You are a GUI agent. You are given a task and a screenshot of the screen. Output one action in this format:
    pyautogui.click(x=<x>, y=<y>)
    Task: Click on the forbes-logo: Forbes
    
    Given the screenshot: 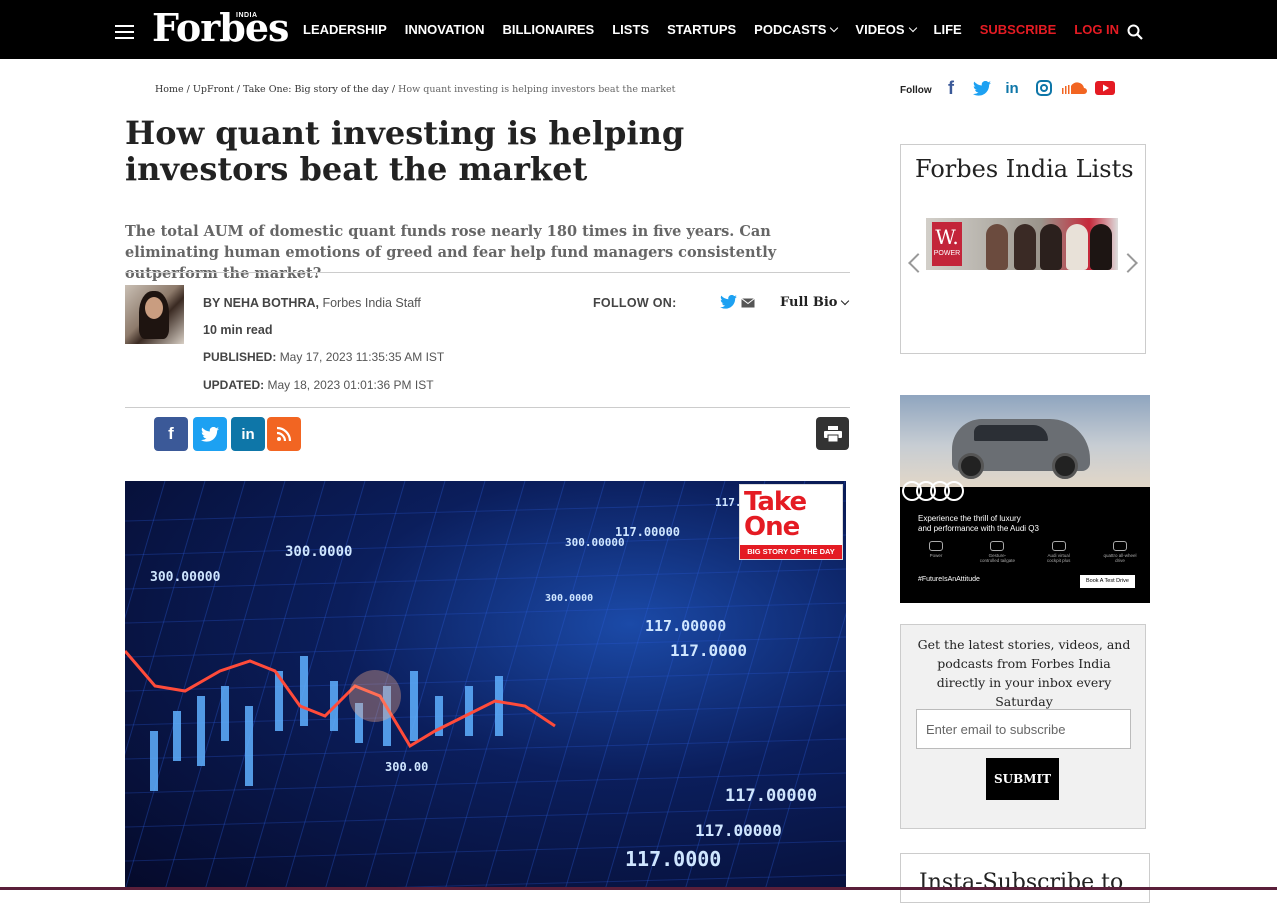 What is the action you would take?
    pyautogui.click(x=220, y=28)
    